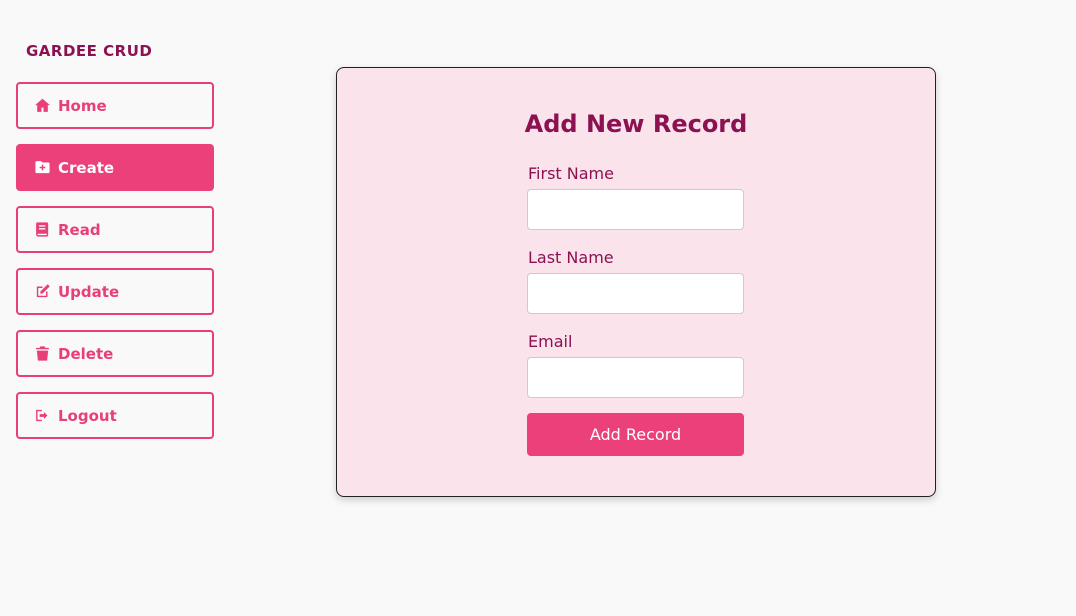 The height and width of the screenshot is (616, 1076). What do you see at coordinates (115, 105) in the screenshot?
I see `nav-item-home: Home` at bounding box center [115, 105].